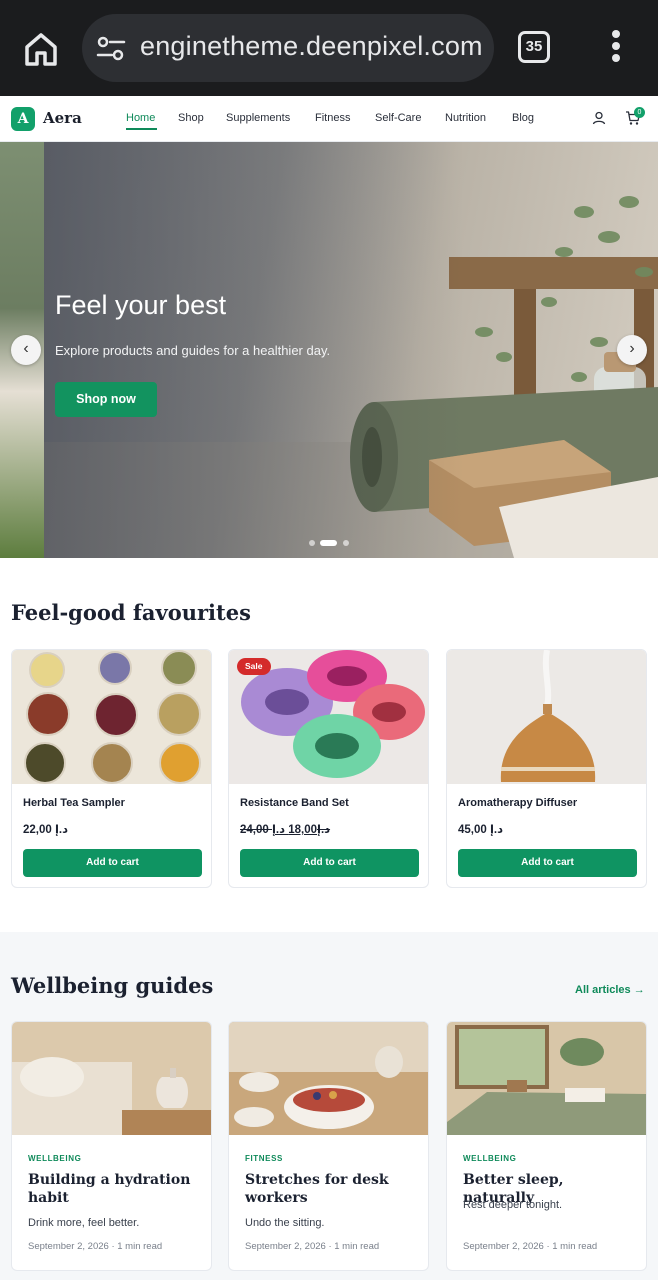 The image size is (658, 1280). I want to click on article-excerpt: Undo the sitting., so click(285, 1223).